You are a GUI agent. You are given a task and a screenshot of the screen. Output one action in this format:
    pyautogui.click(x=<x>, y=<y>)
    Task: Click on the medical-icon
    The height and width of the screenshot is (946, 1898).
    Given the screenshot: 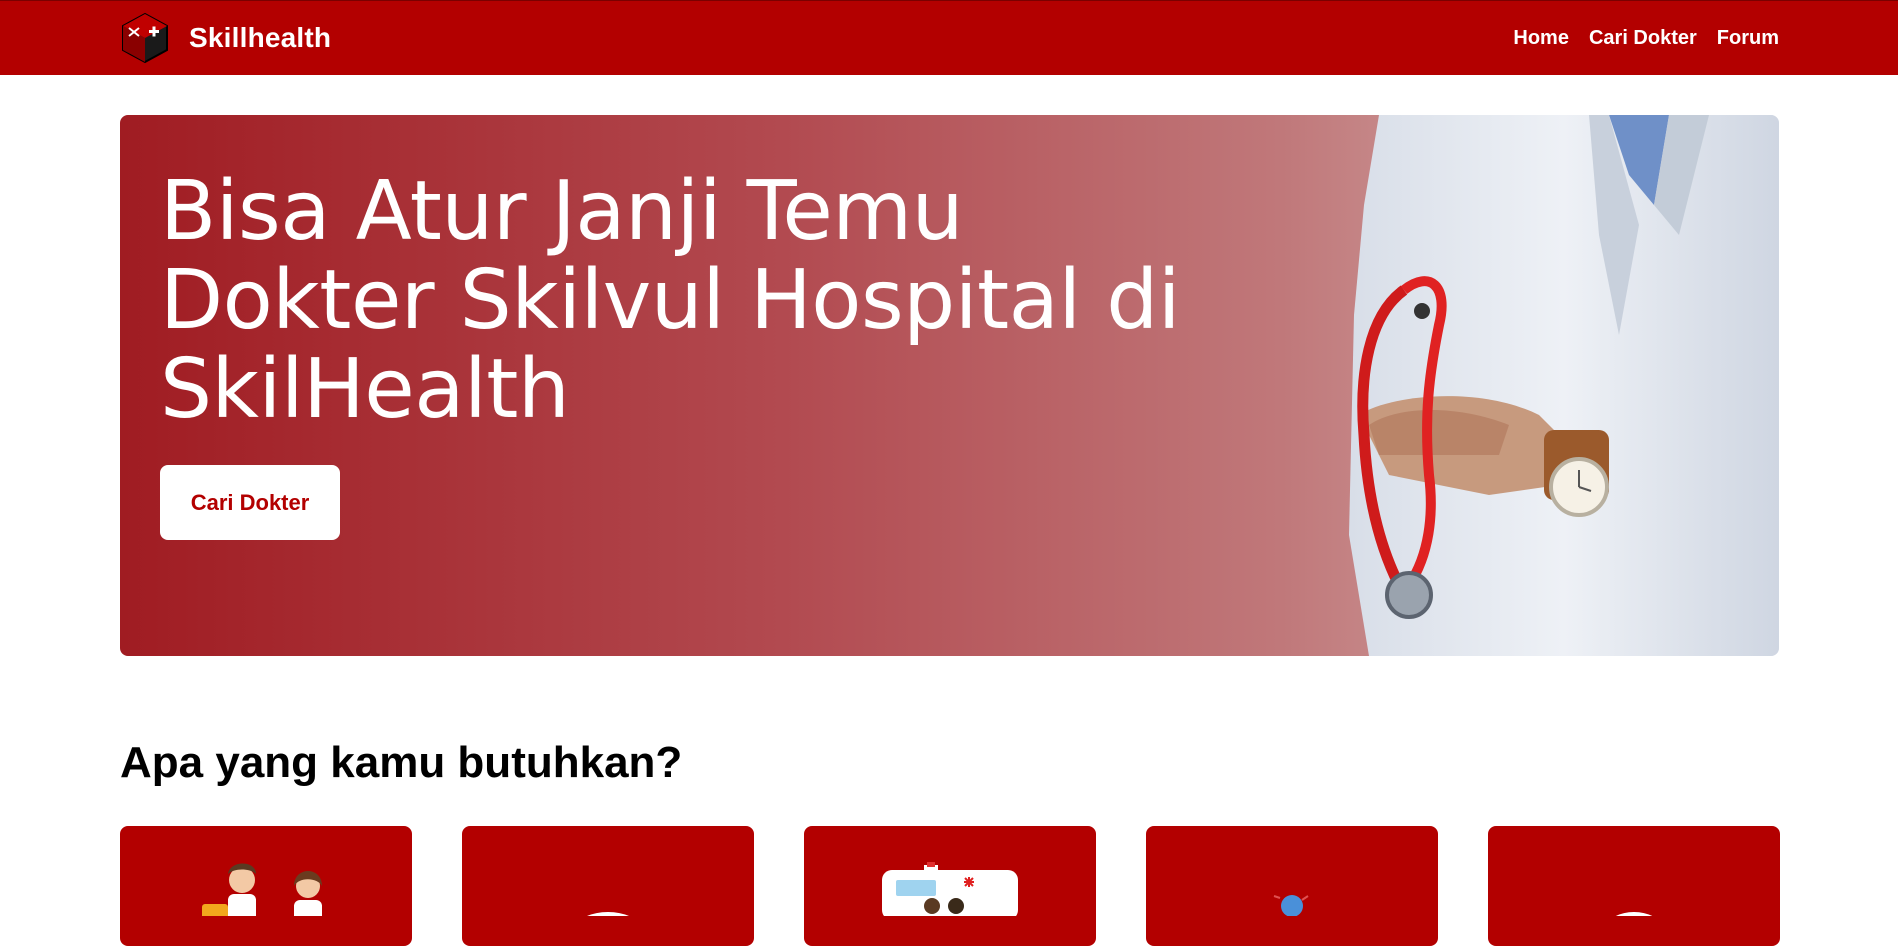 What is the action you would take?
    pyautogui.click(x=1291, y=905)
    